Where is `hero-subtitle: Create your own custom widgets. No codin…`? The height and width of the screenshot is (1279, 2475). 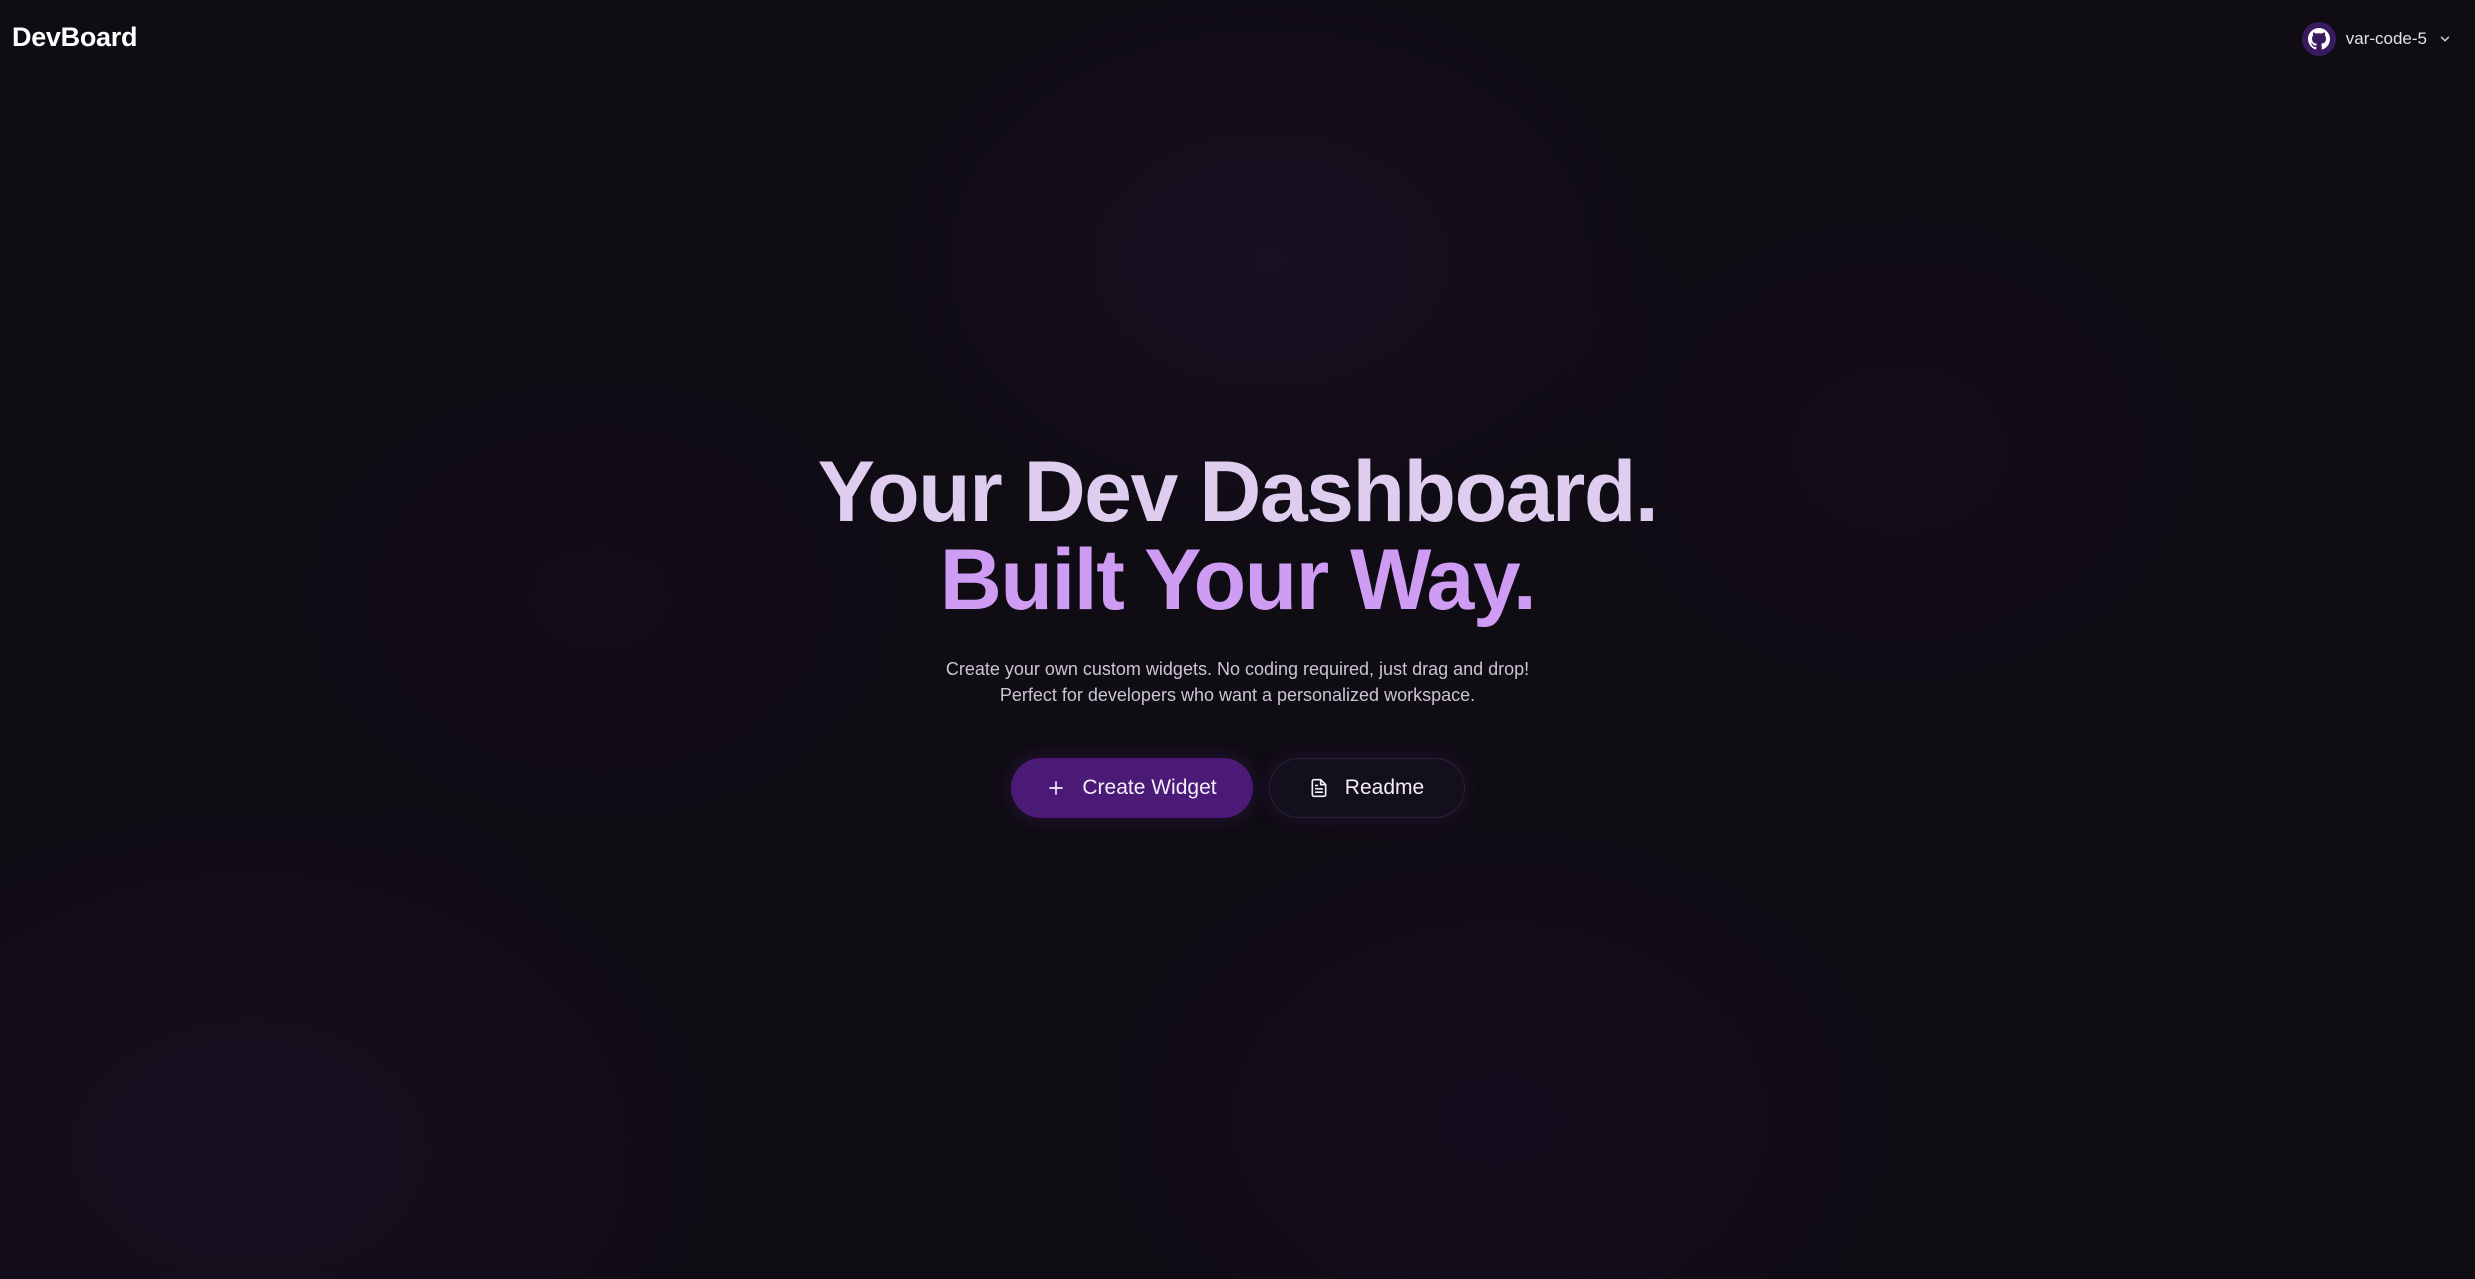 hero-subtitle: Create your own custom widgets. No codin… is located at coordinates (1237, 682).